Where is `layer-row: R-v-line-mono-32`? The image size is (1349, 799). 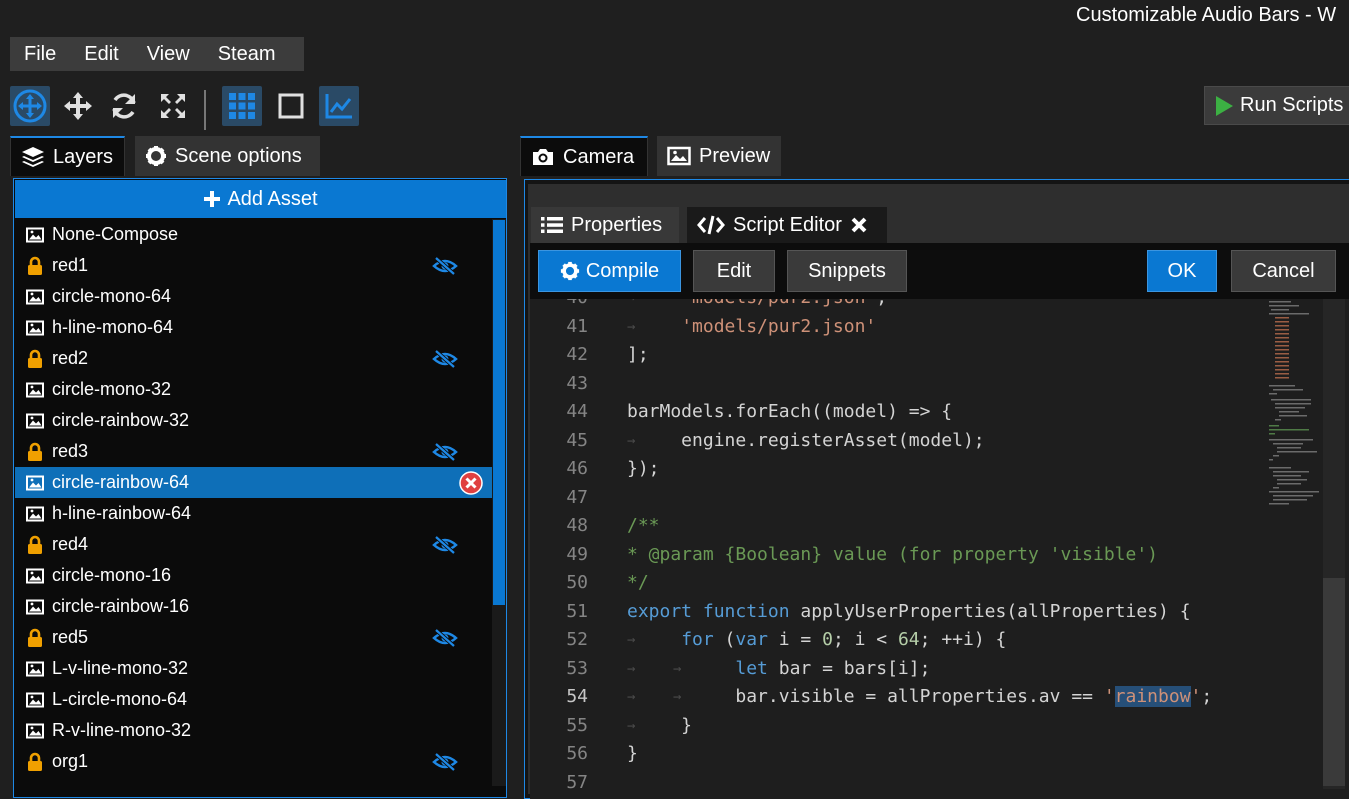 layer-row: R-v-line-mono-32 is located at coordinates (253, 730).